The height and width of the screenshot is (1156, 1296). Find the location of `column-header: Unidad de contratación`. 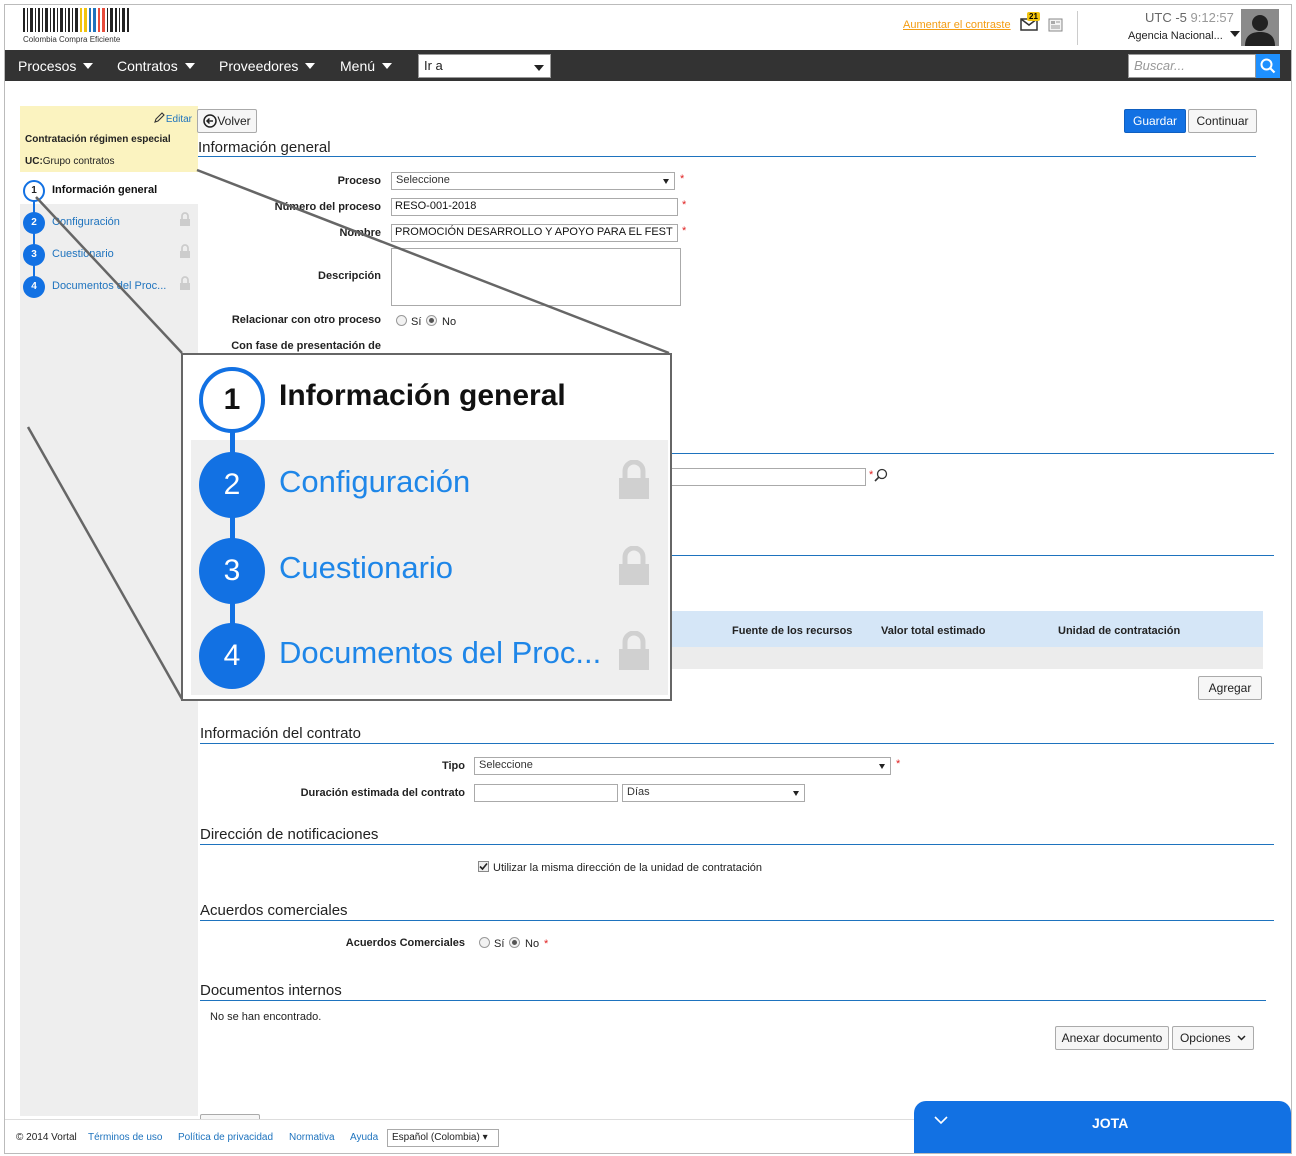

column-header: Unidad de contratación is located at coordinates (1119, 631).